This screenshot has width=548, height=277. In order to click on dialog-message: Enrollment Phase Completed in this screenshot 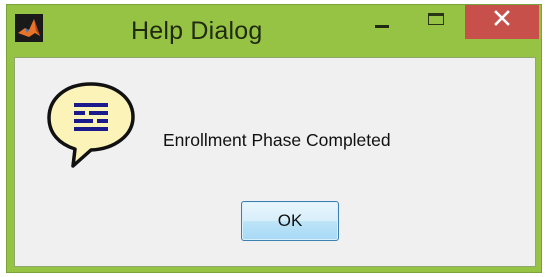, I will do `click(277, 140)`.